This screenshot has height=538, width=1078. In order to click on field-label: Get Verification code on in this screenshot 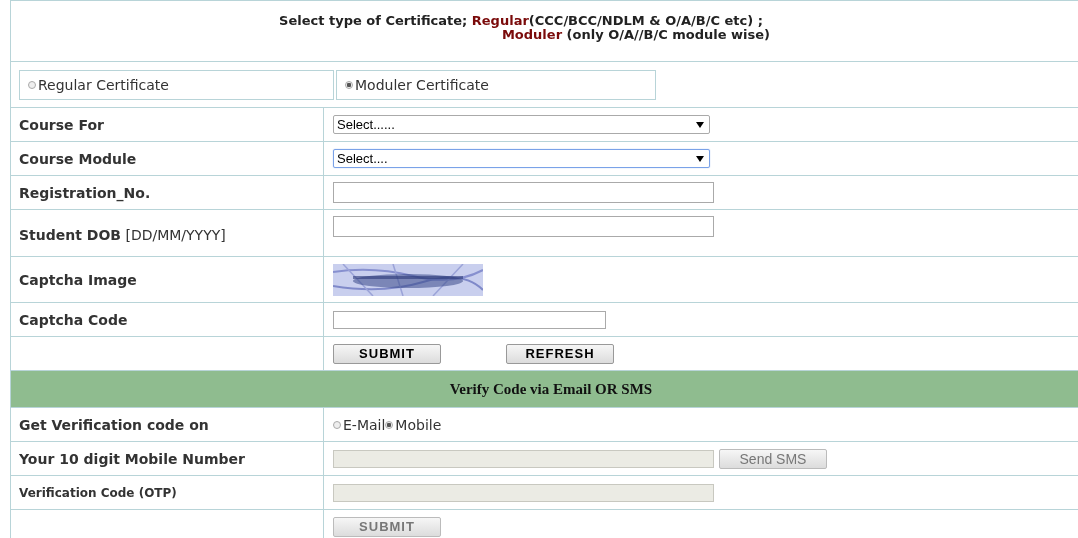, I will do `click(114, 424)`.